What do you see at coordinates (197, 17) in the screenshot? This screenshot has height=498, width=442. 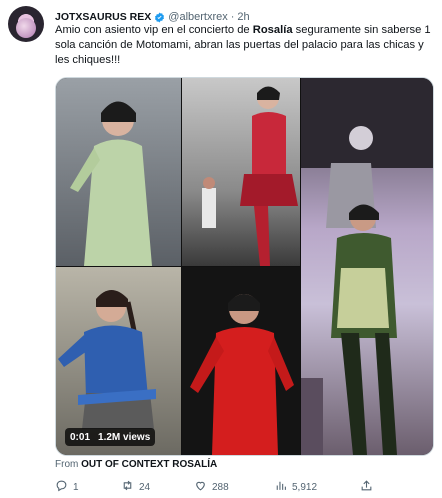 I see `user-handle: @albertxrex` at bounding box center [197, 17].